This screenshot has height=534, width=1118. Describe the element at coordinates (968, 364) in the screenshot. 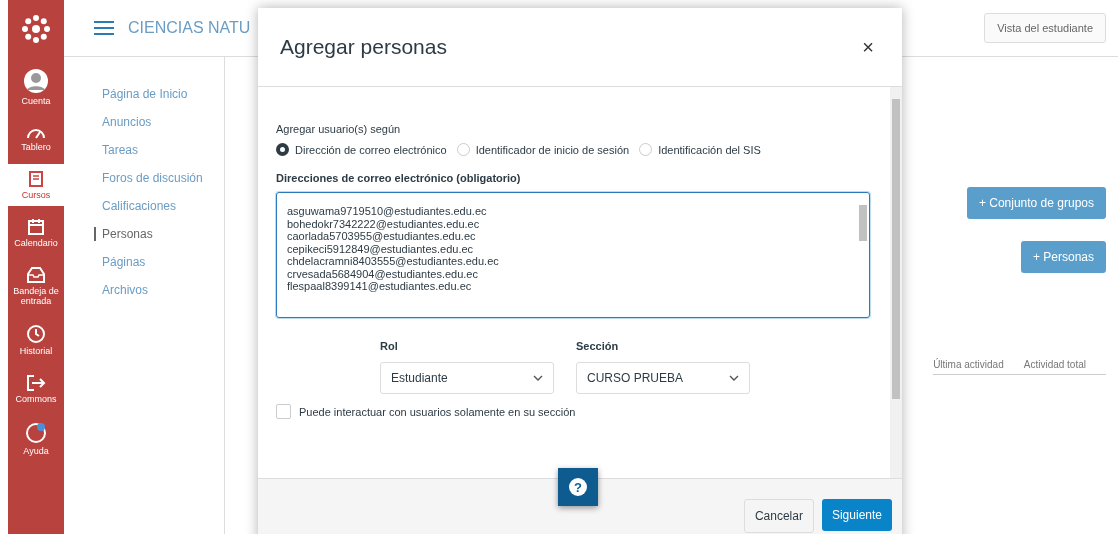

I see `column-header: Última actividad` at that location.